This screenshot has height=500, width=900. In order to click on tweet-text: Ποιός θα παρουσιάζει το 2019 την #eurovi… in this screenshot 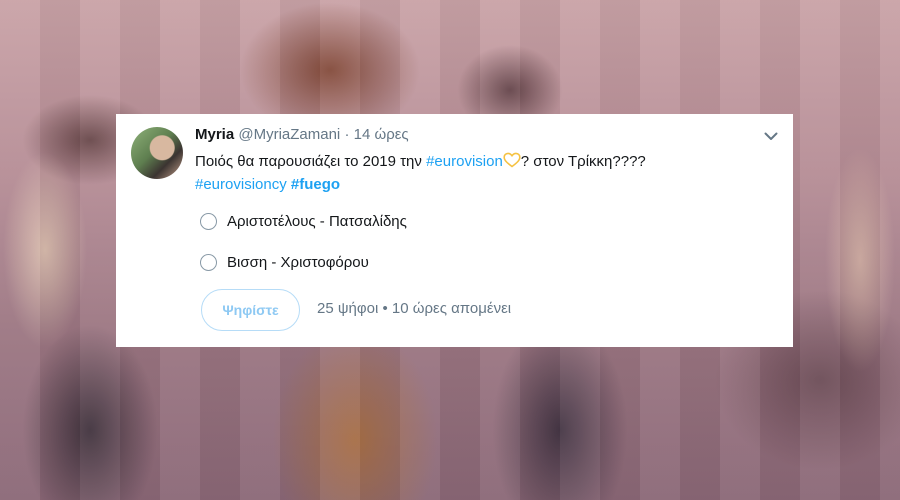, I will do `click(485, 173)`.